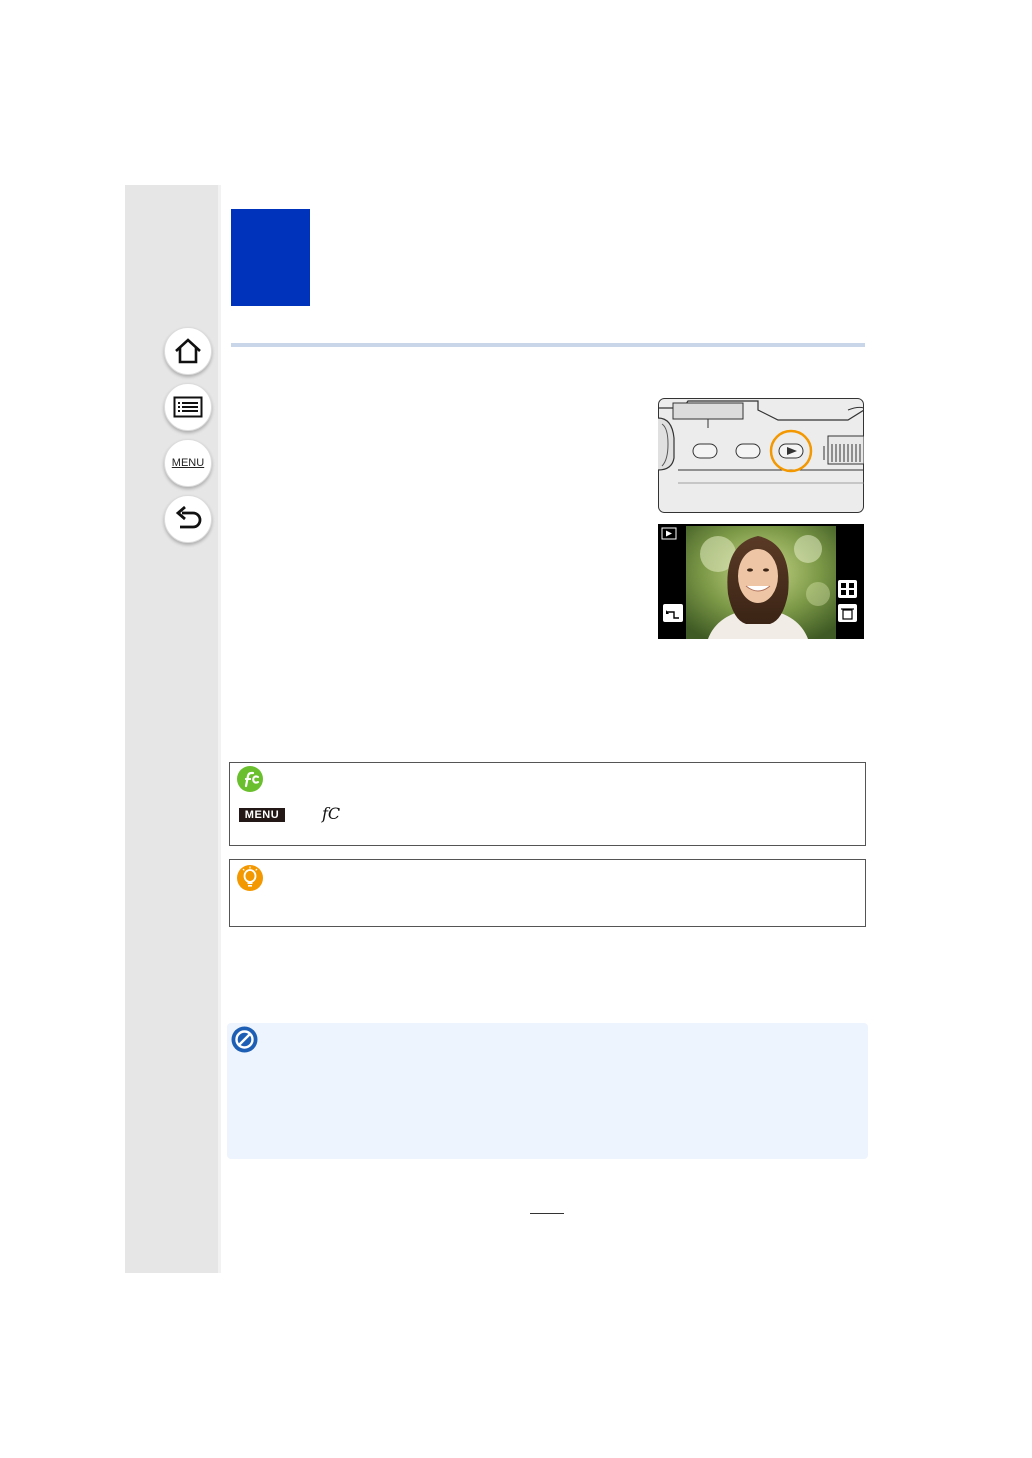 The width and height of the screenshot is (1032, 1458). Describe the element at coordinates (250, 779) in the screenshot. I see `custom-wrench-icon` at that location.